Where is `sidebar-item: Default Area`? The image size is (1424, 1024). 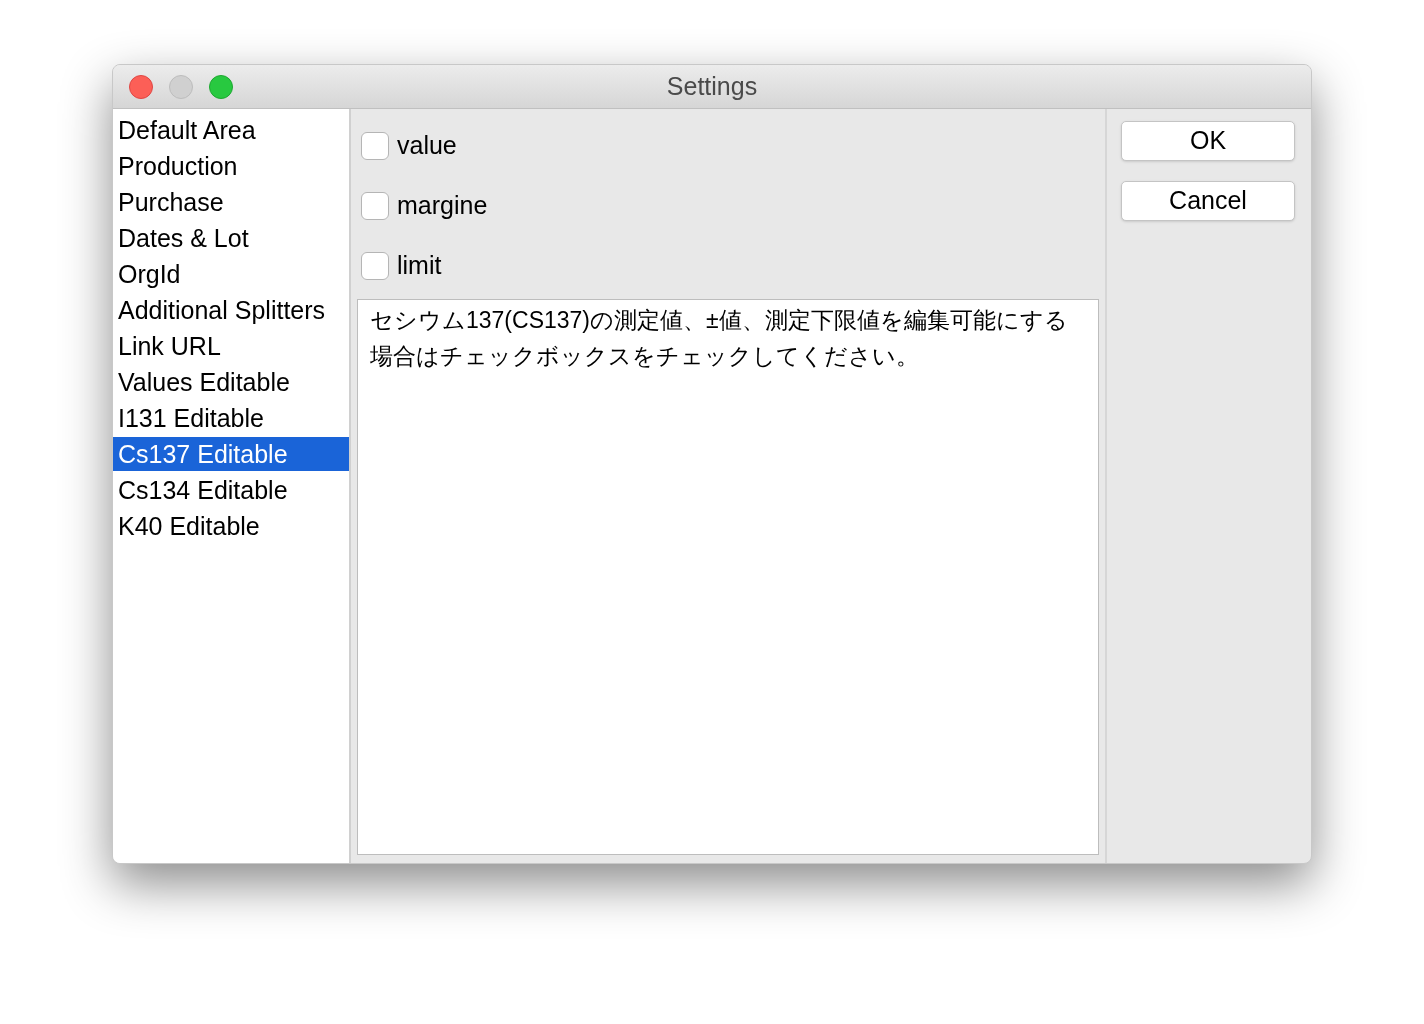 sidebar-item: Default Area is located at coordinates (231, 130).